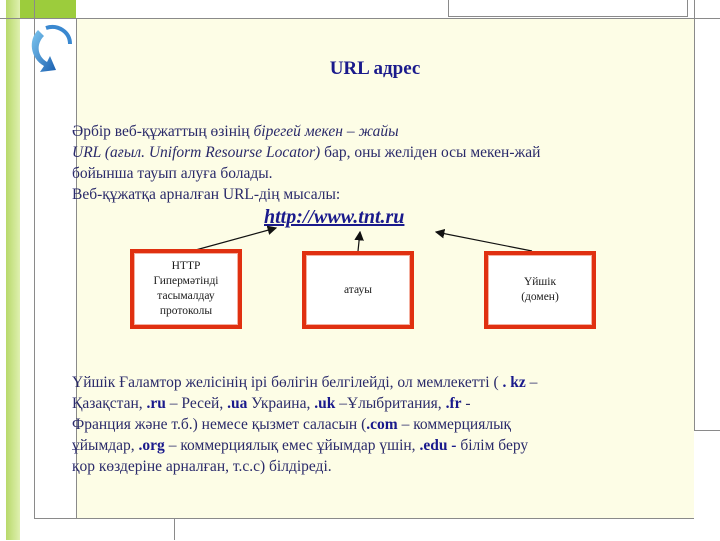 The width and height of the screenshot is (720, 541). Describe the element at coordinates (48, 9) in the screenshot. I see `decorative-green-strip-top` at that location.